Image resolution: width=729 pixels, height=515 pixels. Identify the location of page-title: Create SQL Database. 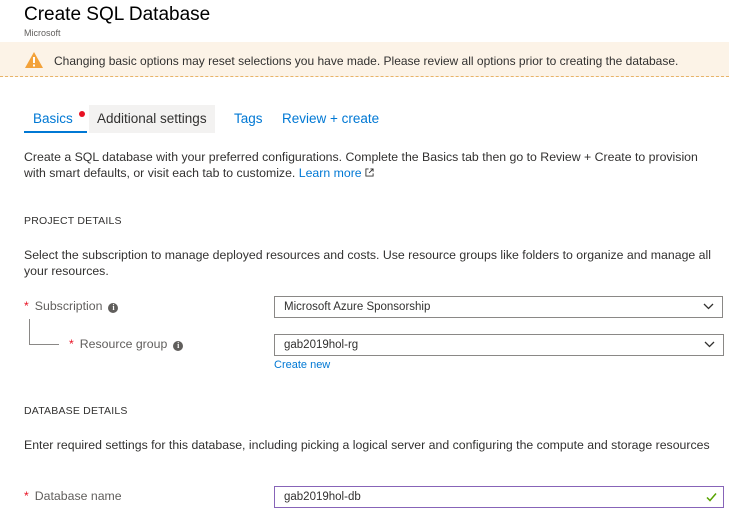
(117, 14).